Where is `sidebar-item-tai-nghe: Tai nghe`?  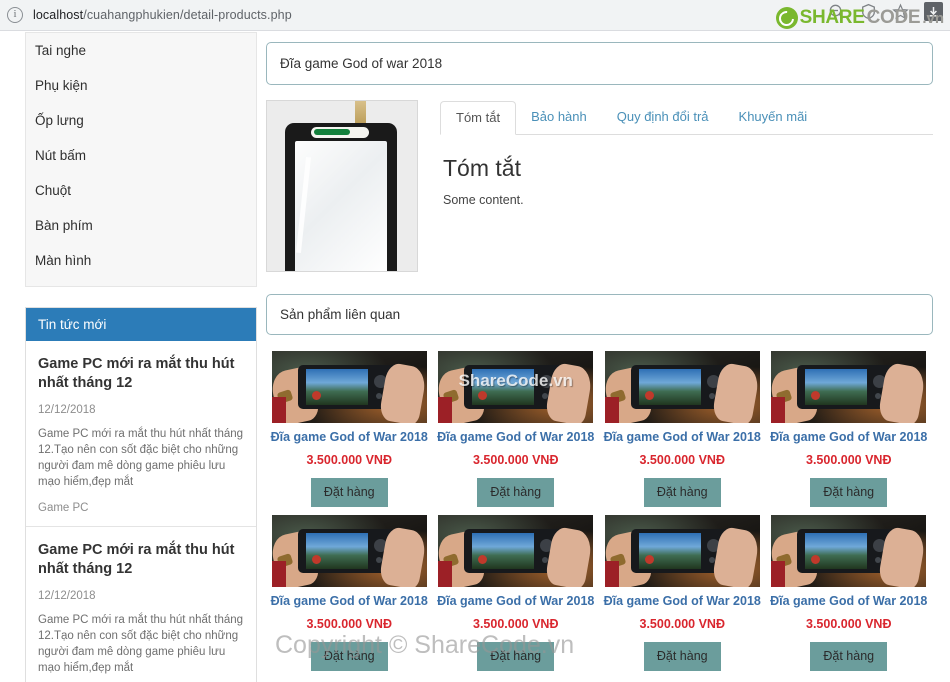
sidebar-item-tai-nghe: Tai nghe is located at coordinates (141, 50).